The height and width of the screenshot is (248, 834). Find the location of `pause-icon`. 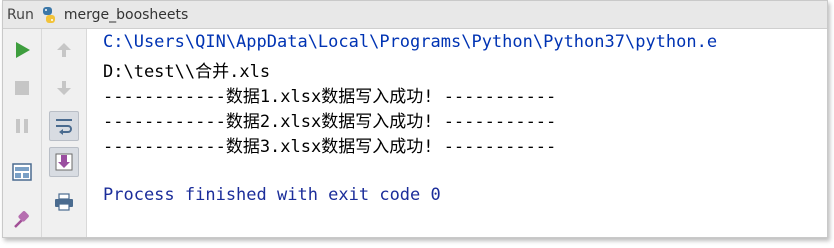

pause-icon is located at coordinates (22, 126).